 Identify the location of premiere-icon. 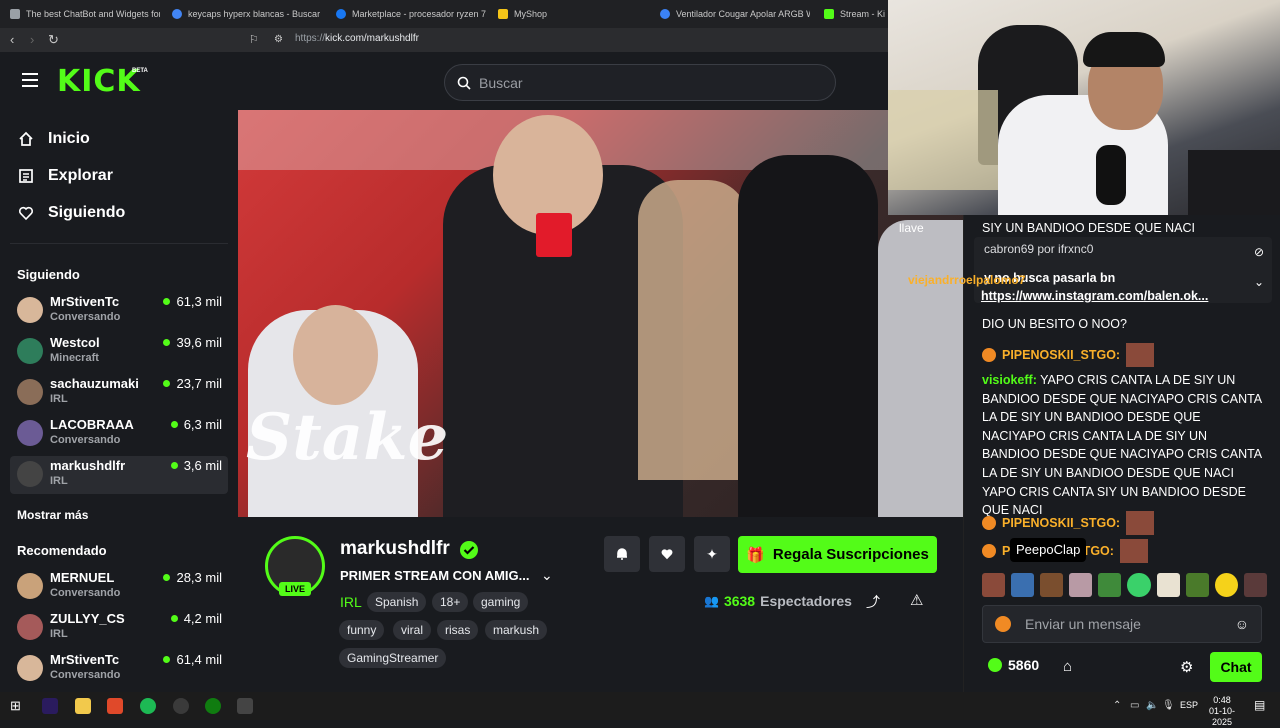
(50, 706).